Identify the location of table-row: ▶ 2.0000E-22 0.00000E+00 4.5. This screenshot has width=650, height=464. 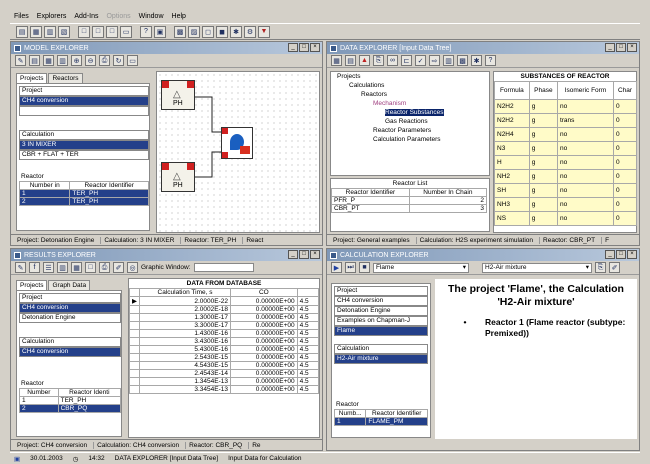
(224, 301).